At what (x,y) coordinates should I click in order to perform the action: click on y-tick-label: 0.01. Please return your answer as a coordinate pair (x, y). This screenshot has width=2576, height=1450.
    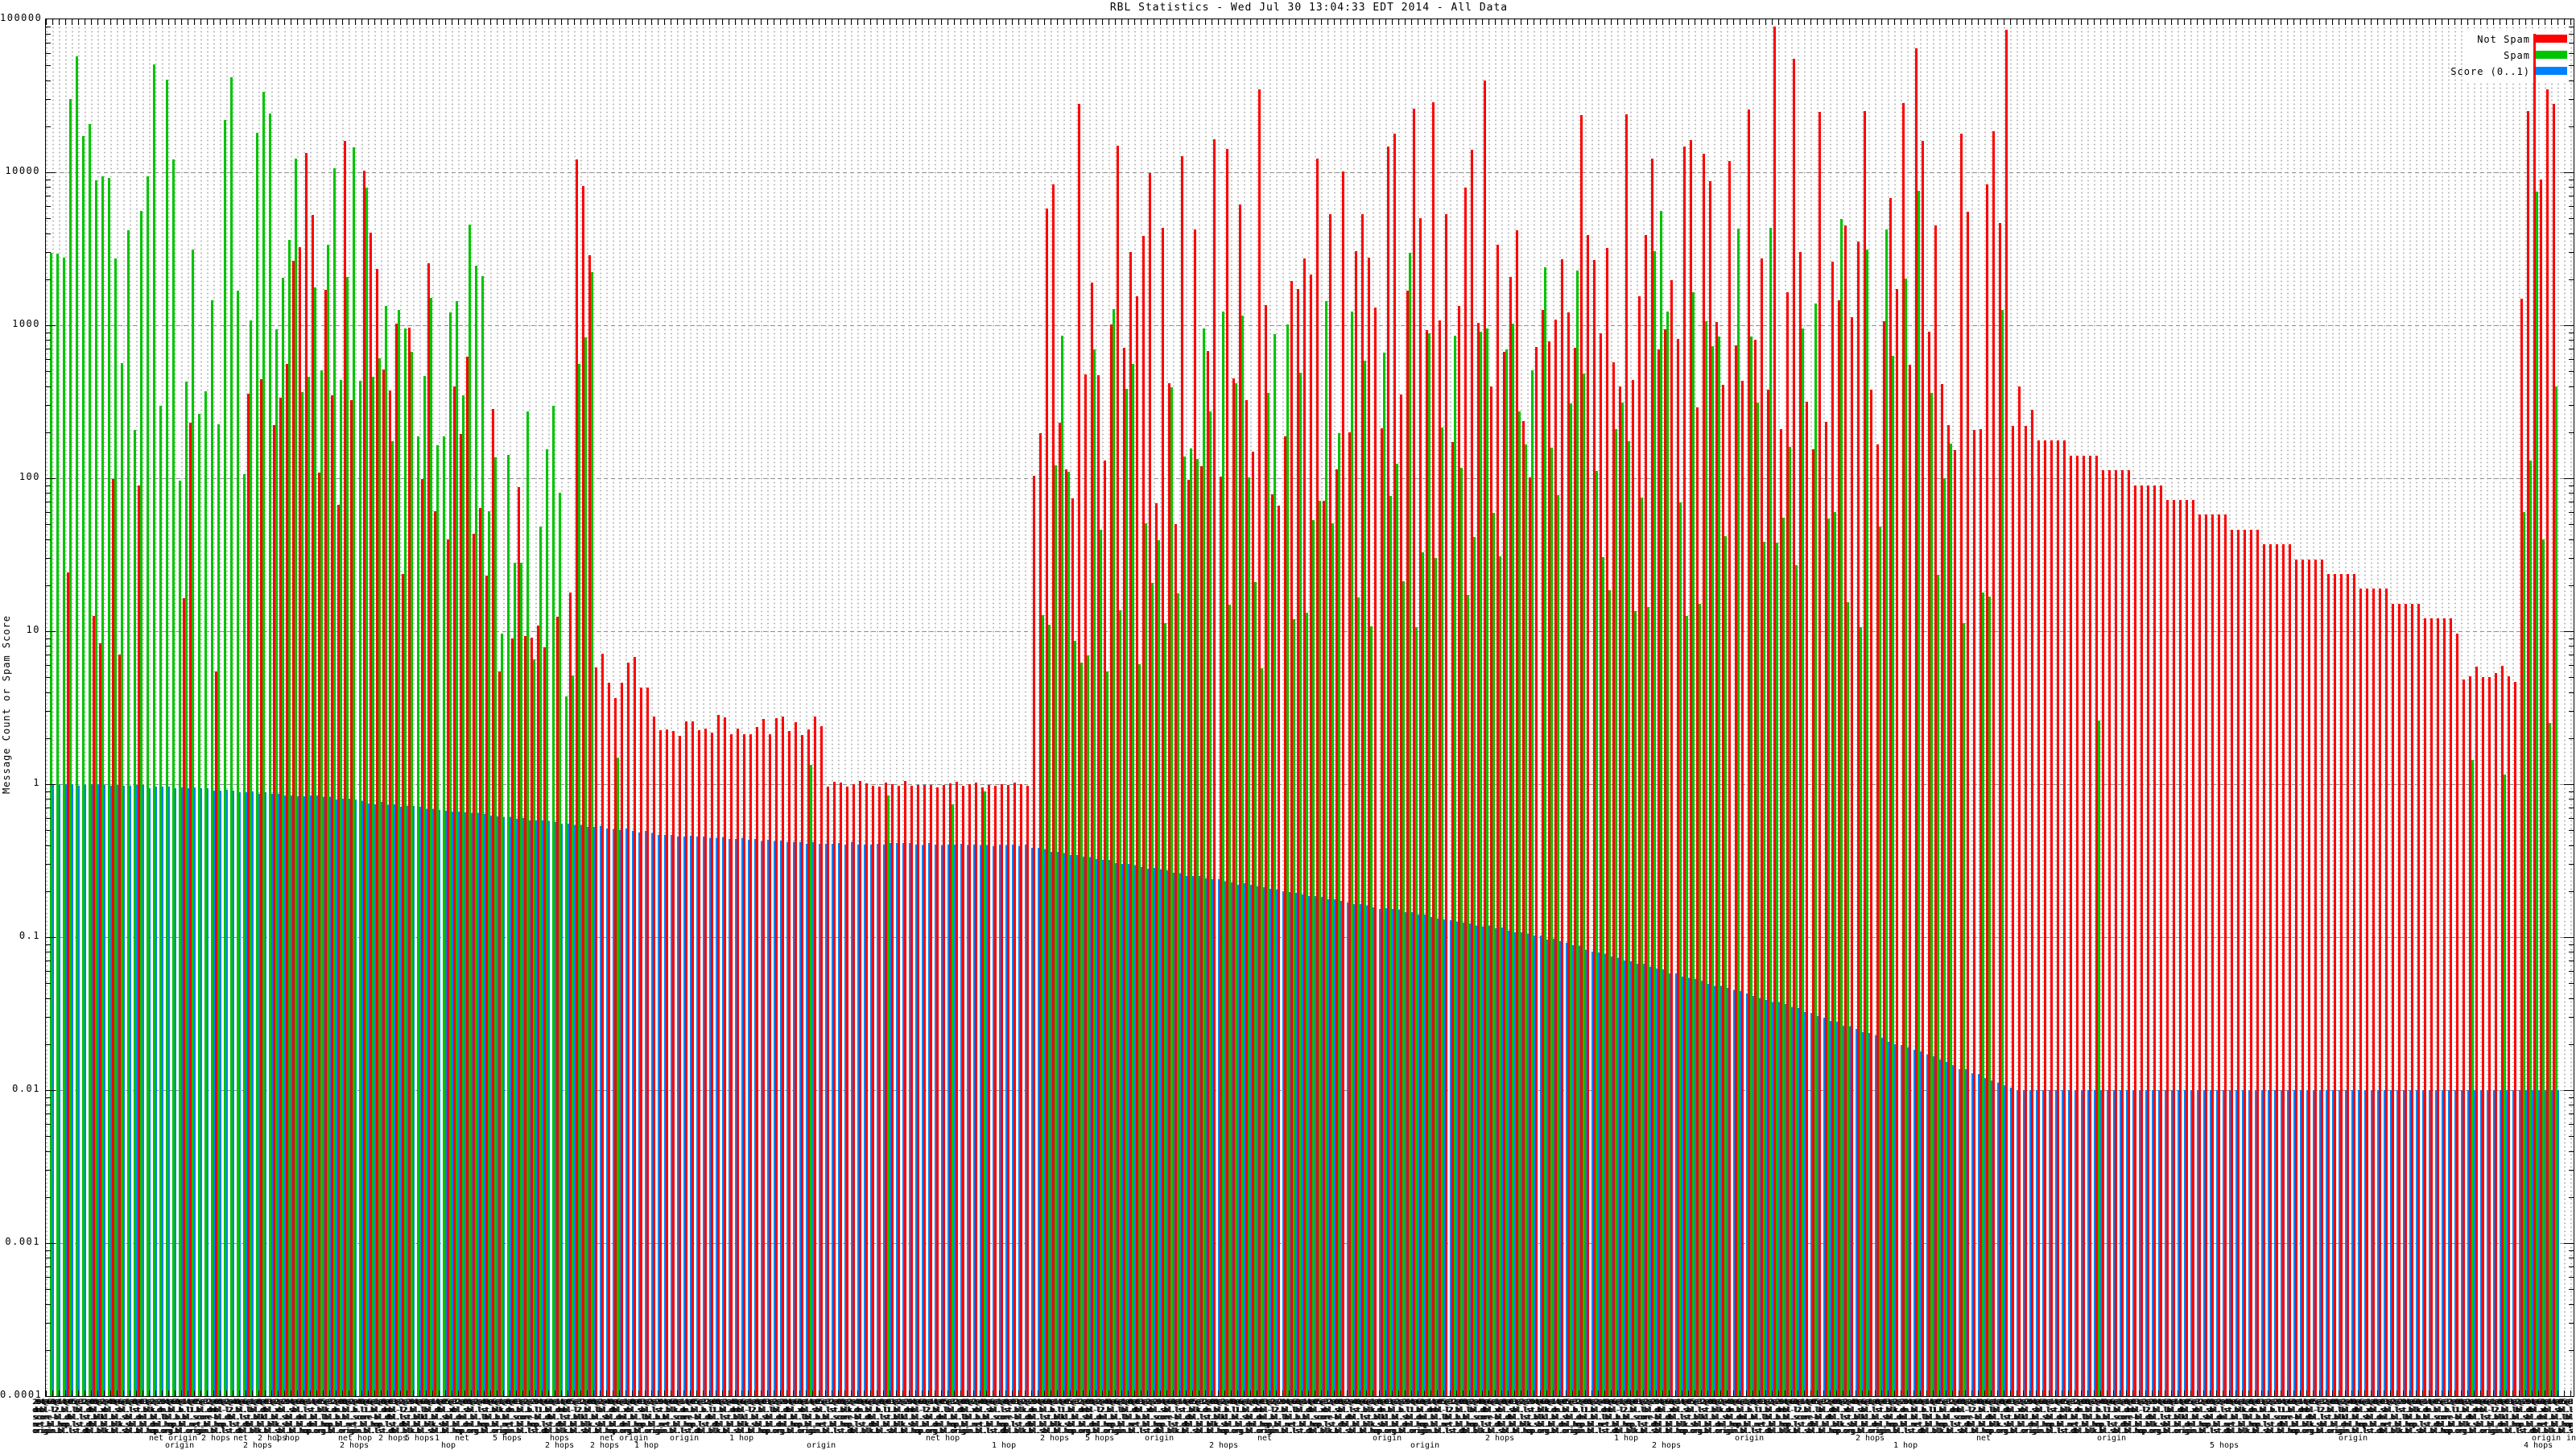
    Looking at the image, I should click on (26, 1088).